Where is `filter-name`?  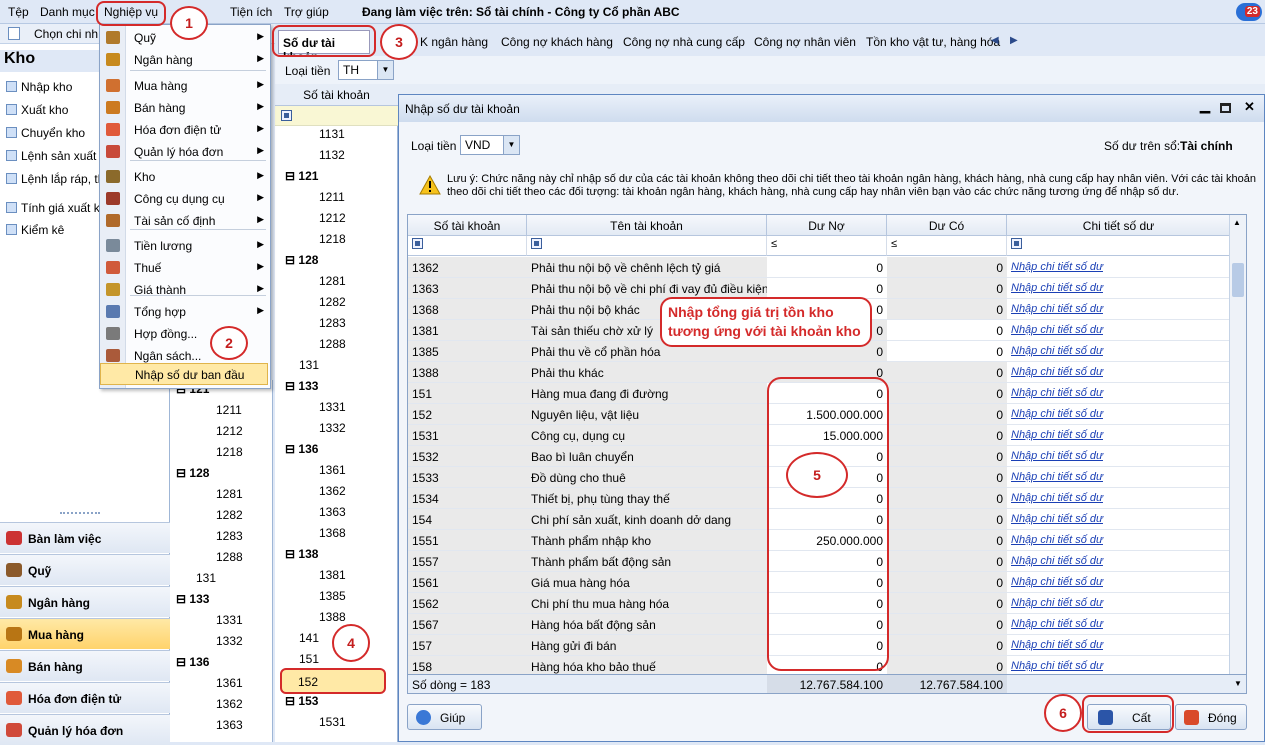
filter-name is located at coordinates (647, 246).